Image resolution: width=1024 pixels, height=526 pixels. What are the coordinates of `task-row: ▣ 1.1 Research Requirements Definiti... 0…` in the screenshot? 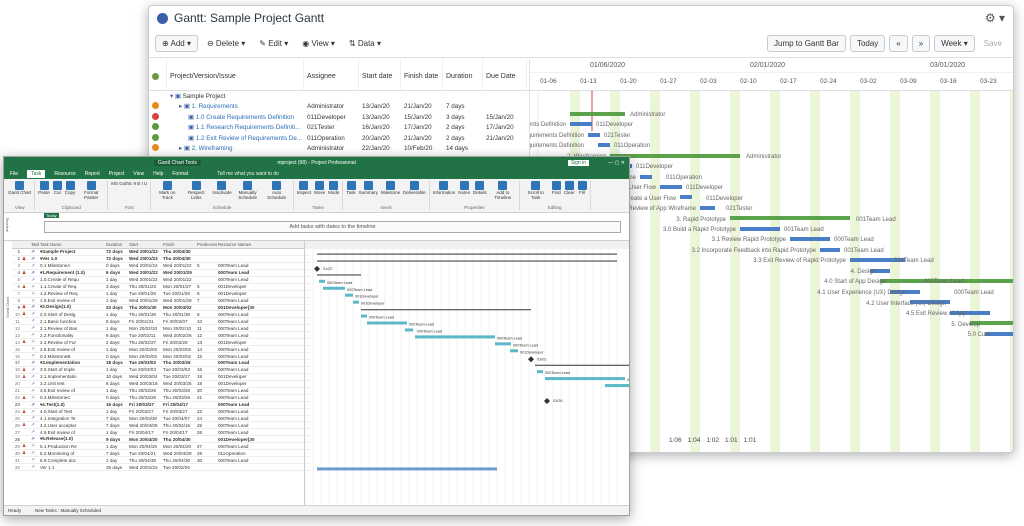 It's located at (339, 128).